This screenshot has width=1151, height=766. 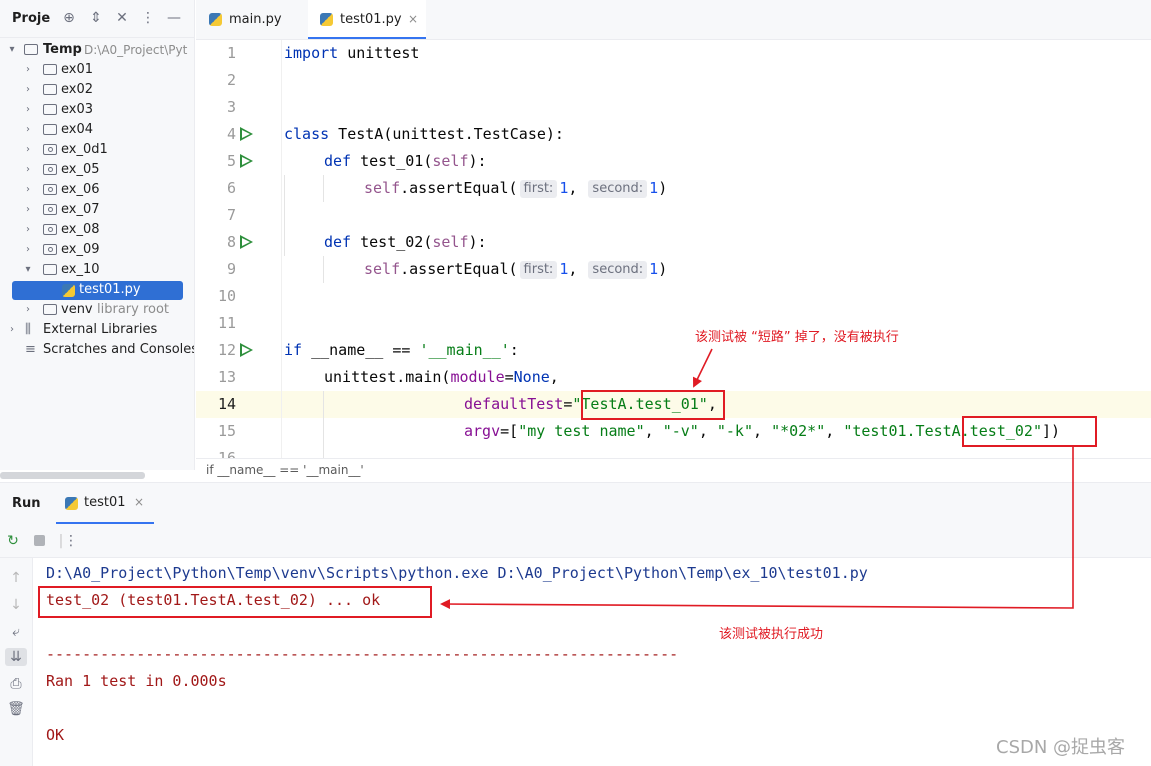 What do you see at coordinates (1061, 747) in the screenshot?
I see `watermark: CSDN @捉虫客` at bounding box center [1061, 747].